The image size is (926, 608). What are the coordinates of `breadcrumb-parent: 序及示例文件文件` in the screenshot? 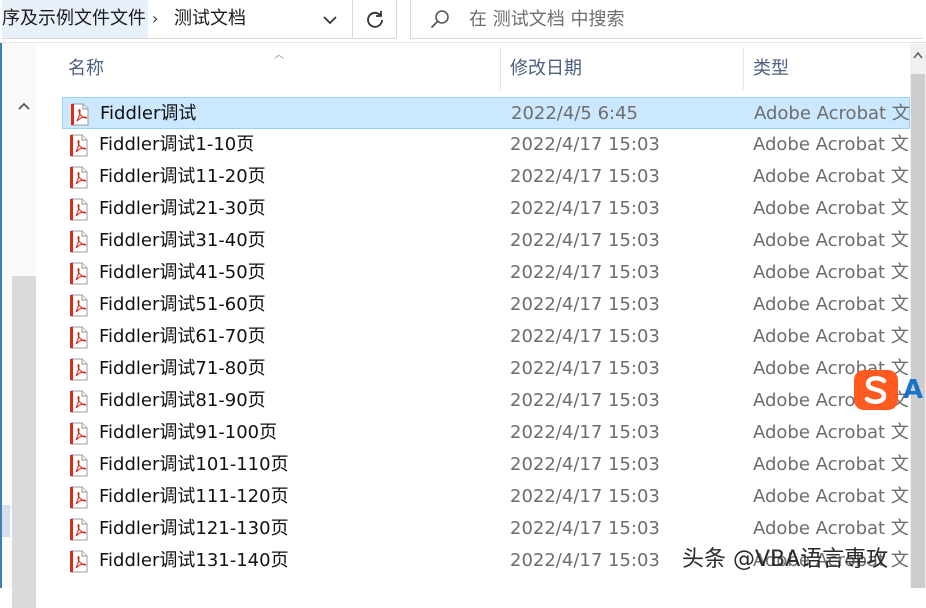 It's located at (75, 19).